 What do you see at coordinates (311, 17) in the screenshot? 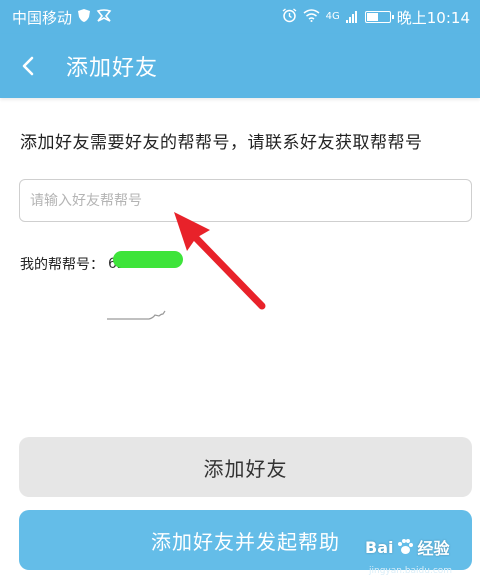
I see `wifi-icon` at bounding box center [311, 17].